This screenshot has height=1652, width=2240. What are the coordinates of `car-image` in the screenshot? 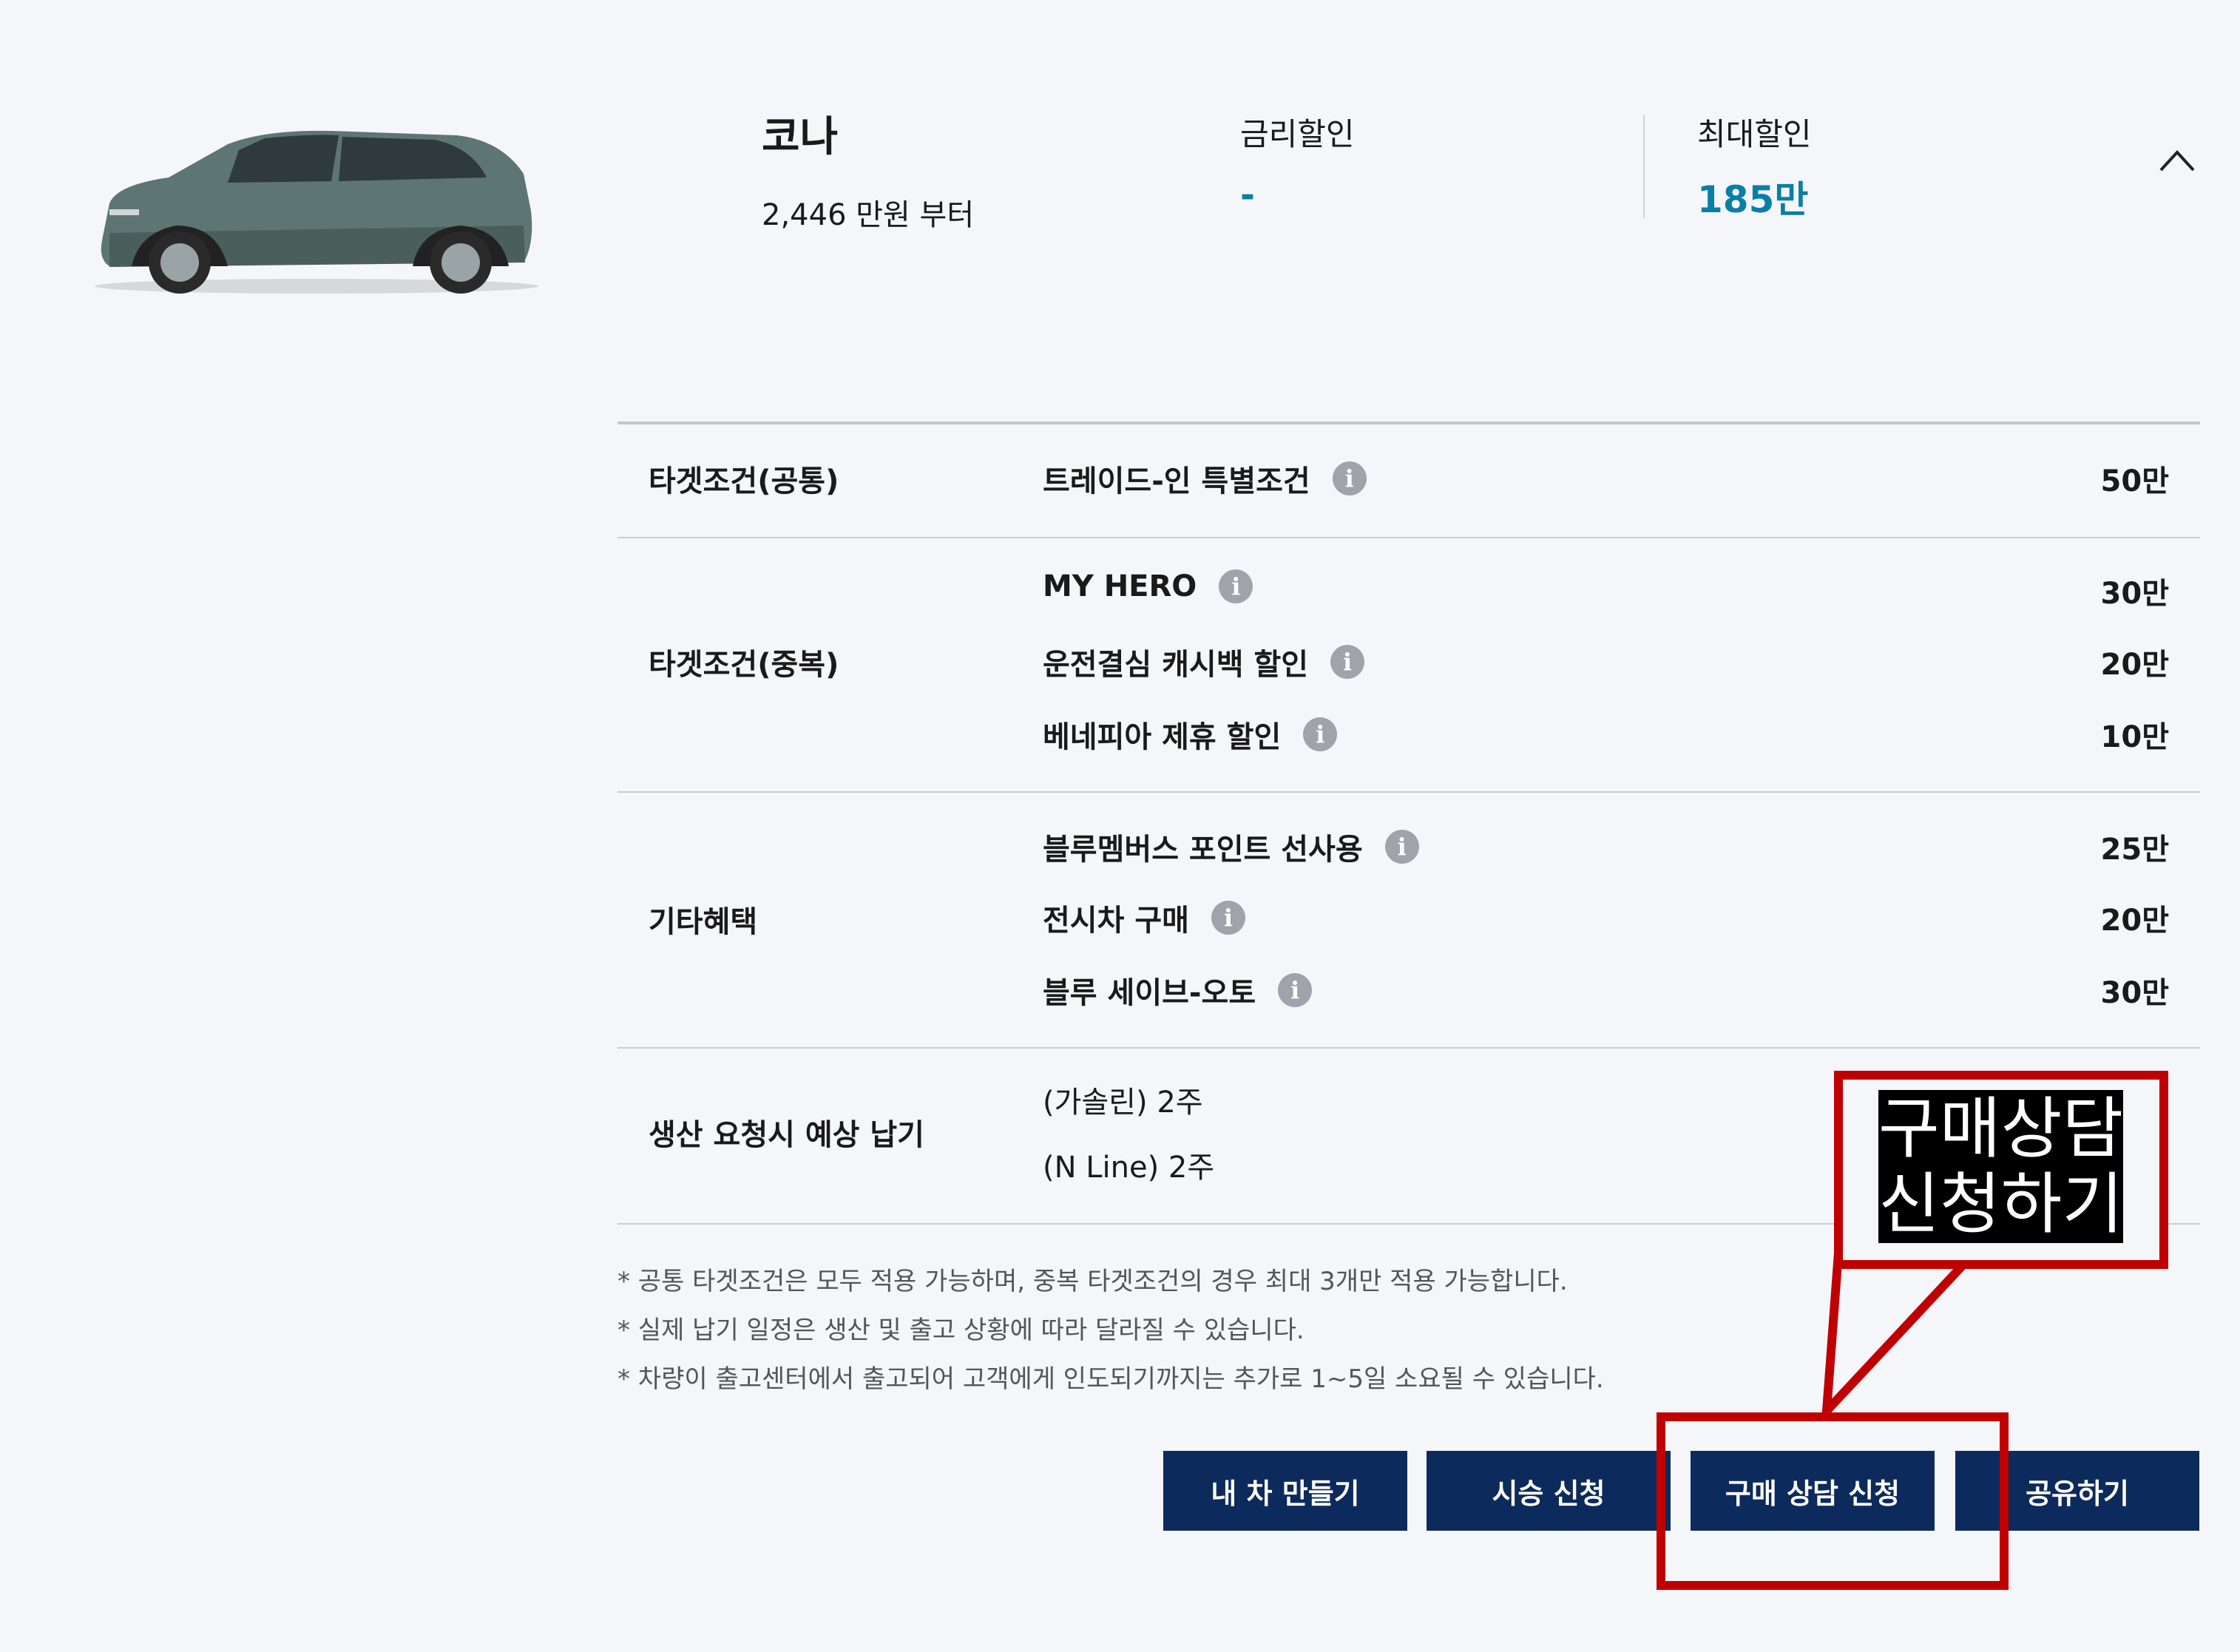 It's located at (316, 212).